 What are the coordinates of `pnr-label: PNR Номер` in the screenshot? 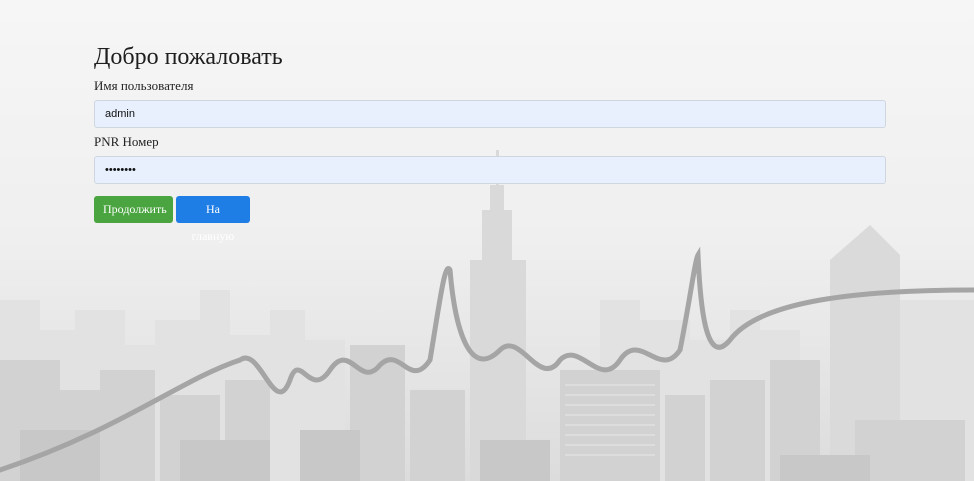 It's located at (126, 141).